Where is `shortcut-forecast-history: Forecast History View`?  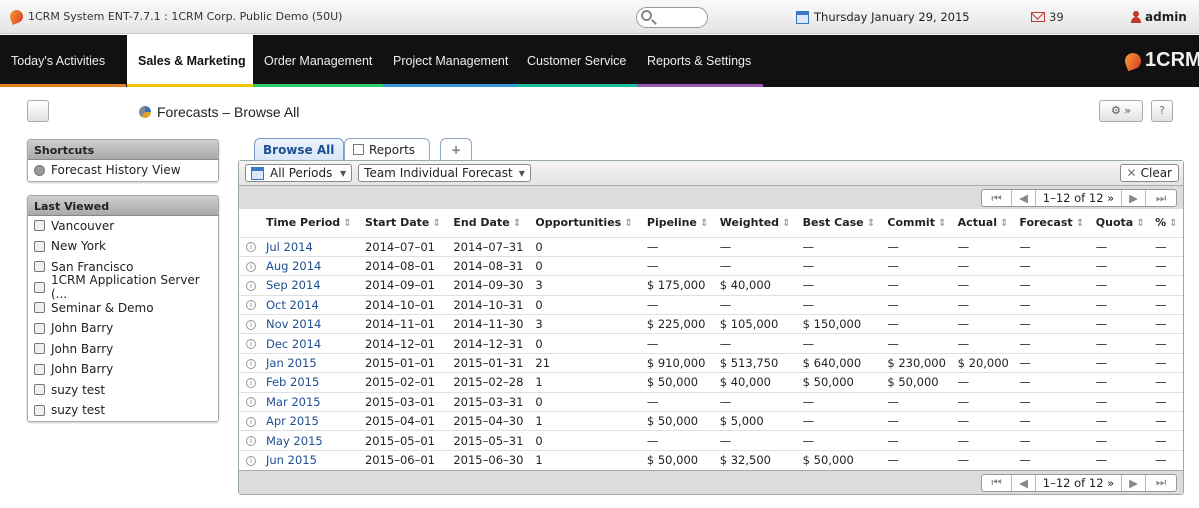
shortcut-forecast-history: Forecast History View is located at coordinates (123, 170).